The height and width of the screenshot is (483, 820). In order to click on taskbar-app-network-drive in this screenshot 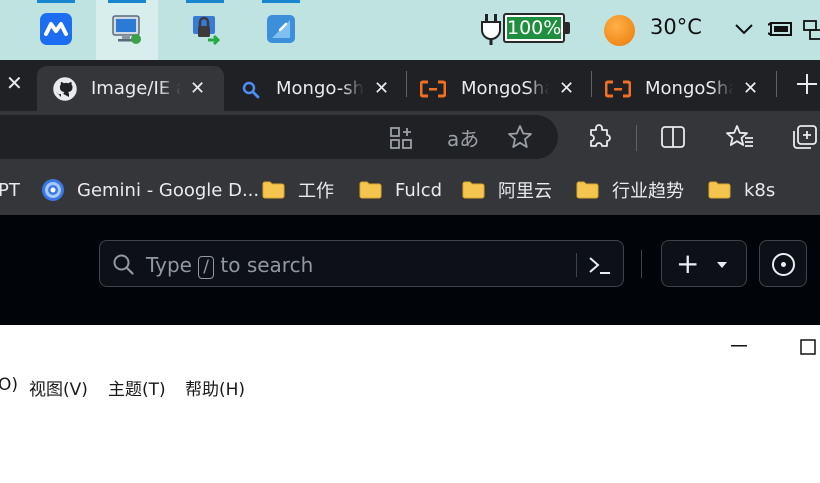, I will do `click(281, 30)`.